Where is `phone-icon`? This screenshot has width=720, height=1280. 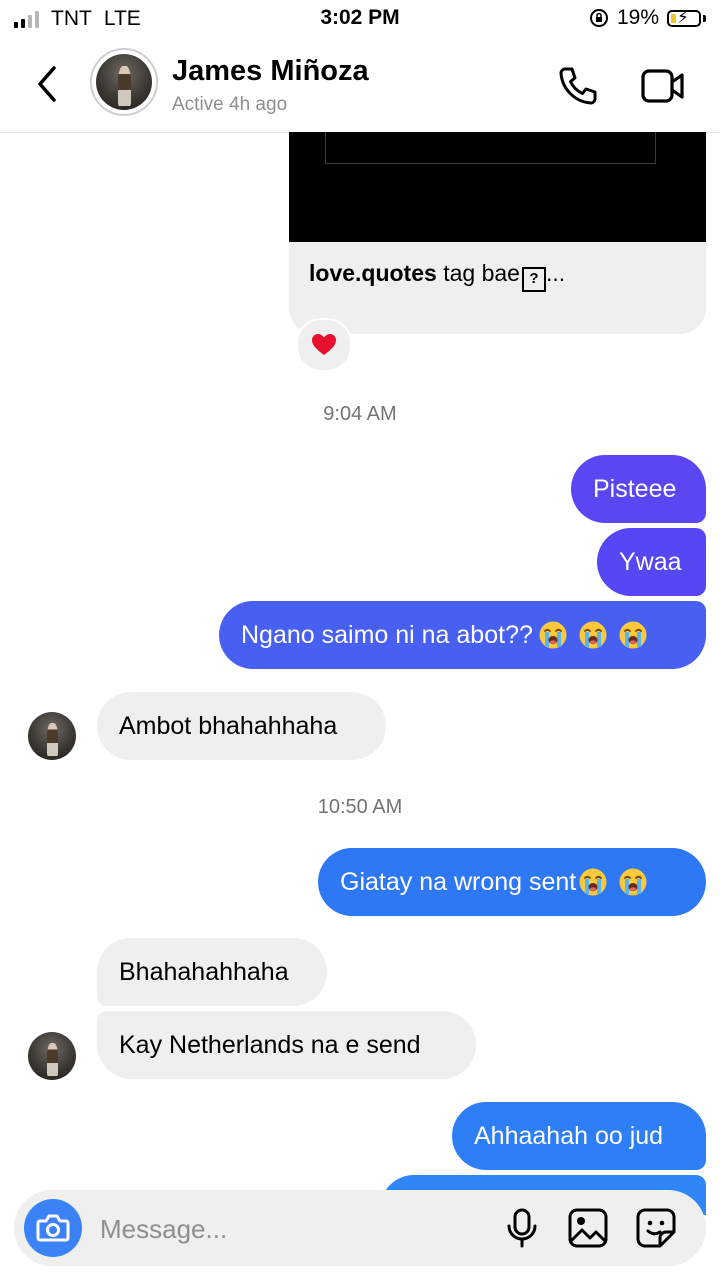 phone-icon is located at coordinates (578, 86).